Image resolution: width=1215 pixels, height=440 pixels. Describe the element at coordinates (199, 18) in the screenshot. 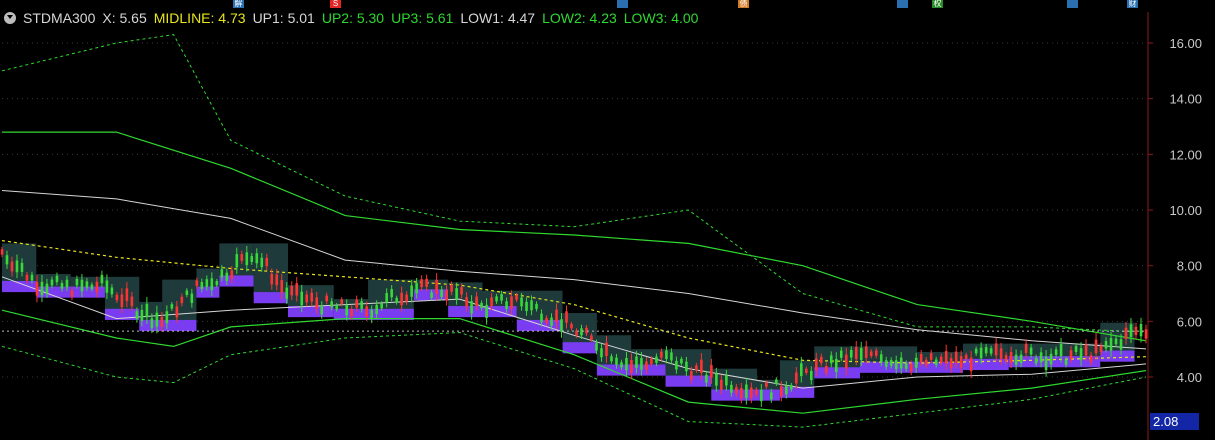

I see `legend-midline: MIDLINE: 4.73` at that location.